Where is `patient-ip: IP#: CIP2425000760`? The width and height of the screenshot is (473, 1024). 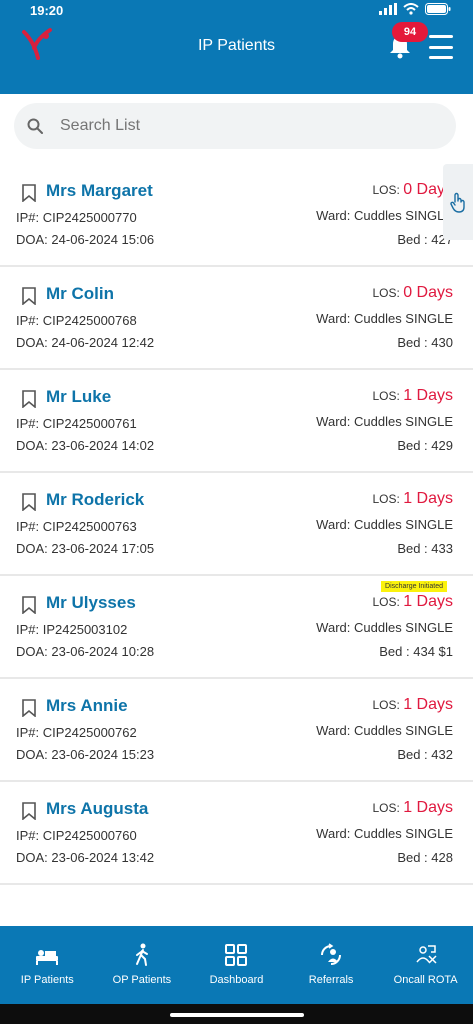 patient-ip: IP#: CIP2425000760 is located at coordinates (76, 835).